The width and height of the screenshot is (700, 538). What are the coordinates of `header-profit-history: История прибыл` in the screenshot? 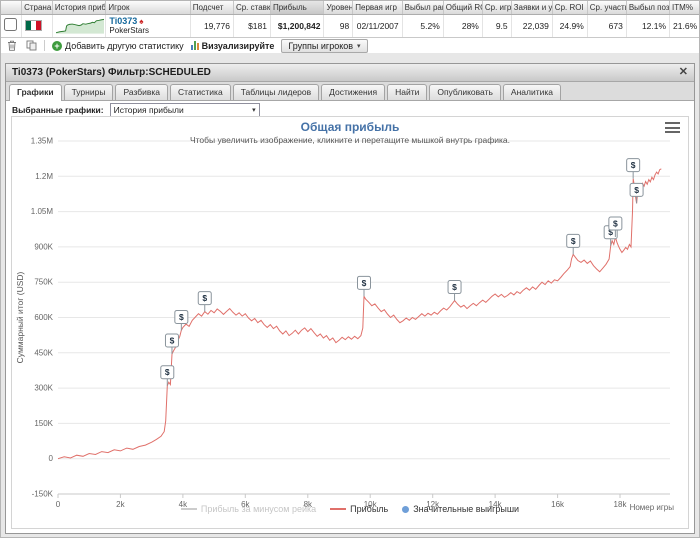 It's located at (79, 8).